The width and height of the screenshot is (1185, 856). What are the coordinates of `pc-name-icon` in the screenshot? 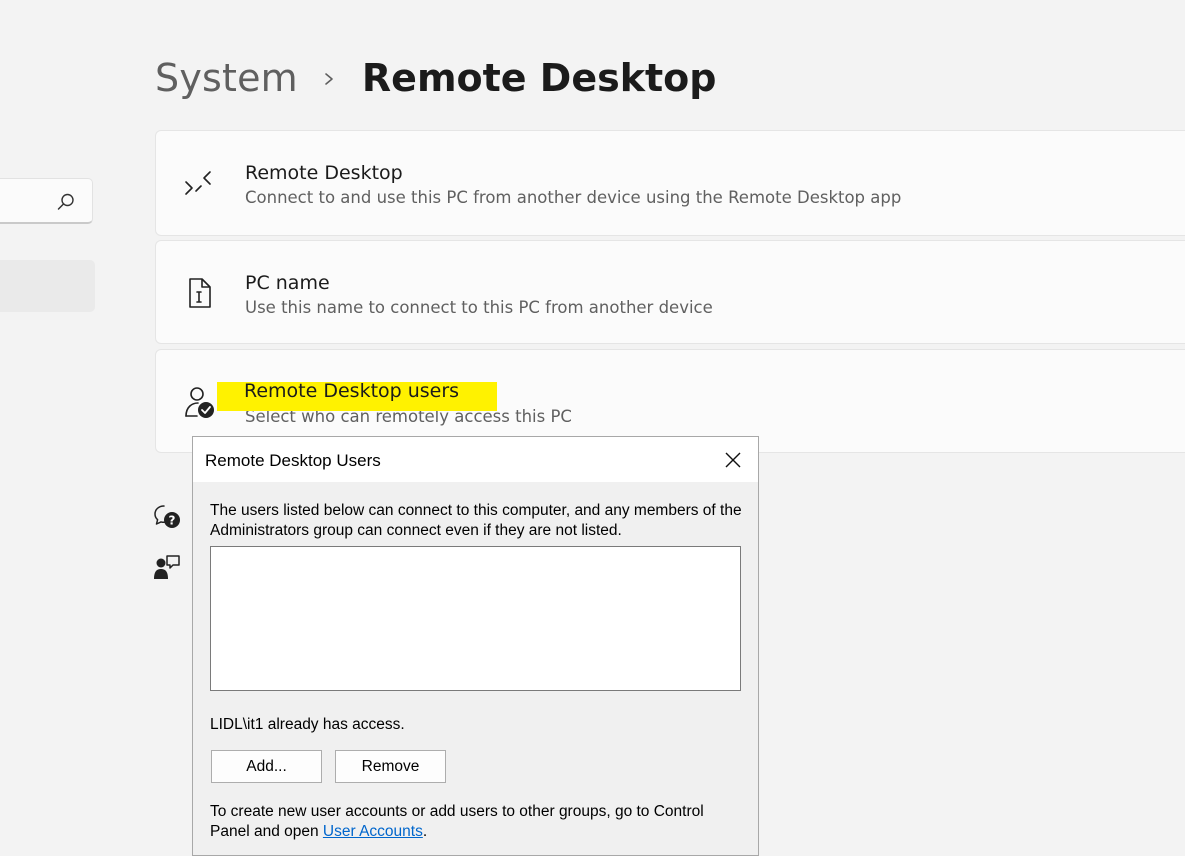 It's located at (200, 293).